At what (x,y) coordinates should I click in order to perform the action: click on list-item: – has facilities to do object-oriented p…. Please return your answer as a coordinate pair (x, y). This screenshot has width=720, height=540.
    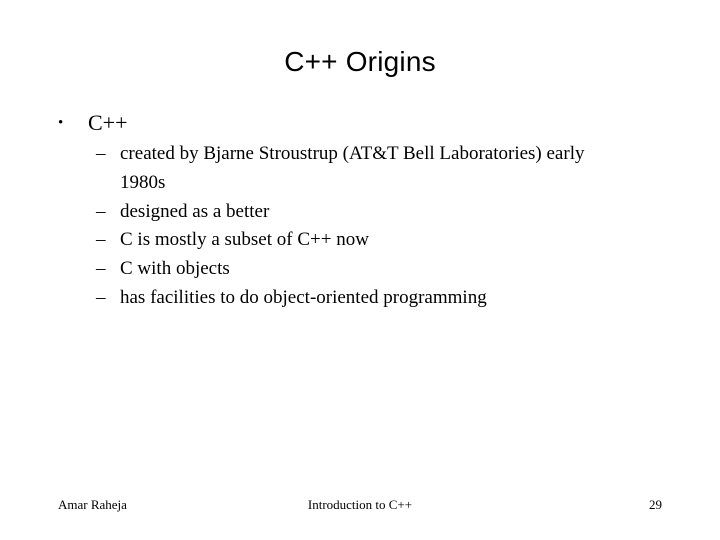
    Looking at the image, I should click on (360, 298).